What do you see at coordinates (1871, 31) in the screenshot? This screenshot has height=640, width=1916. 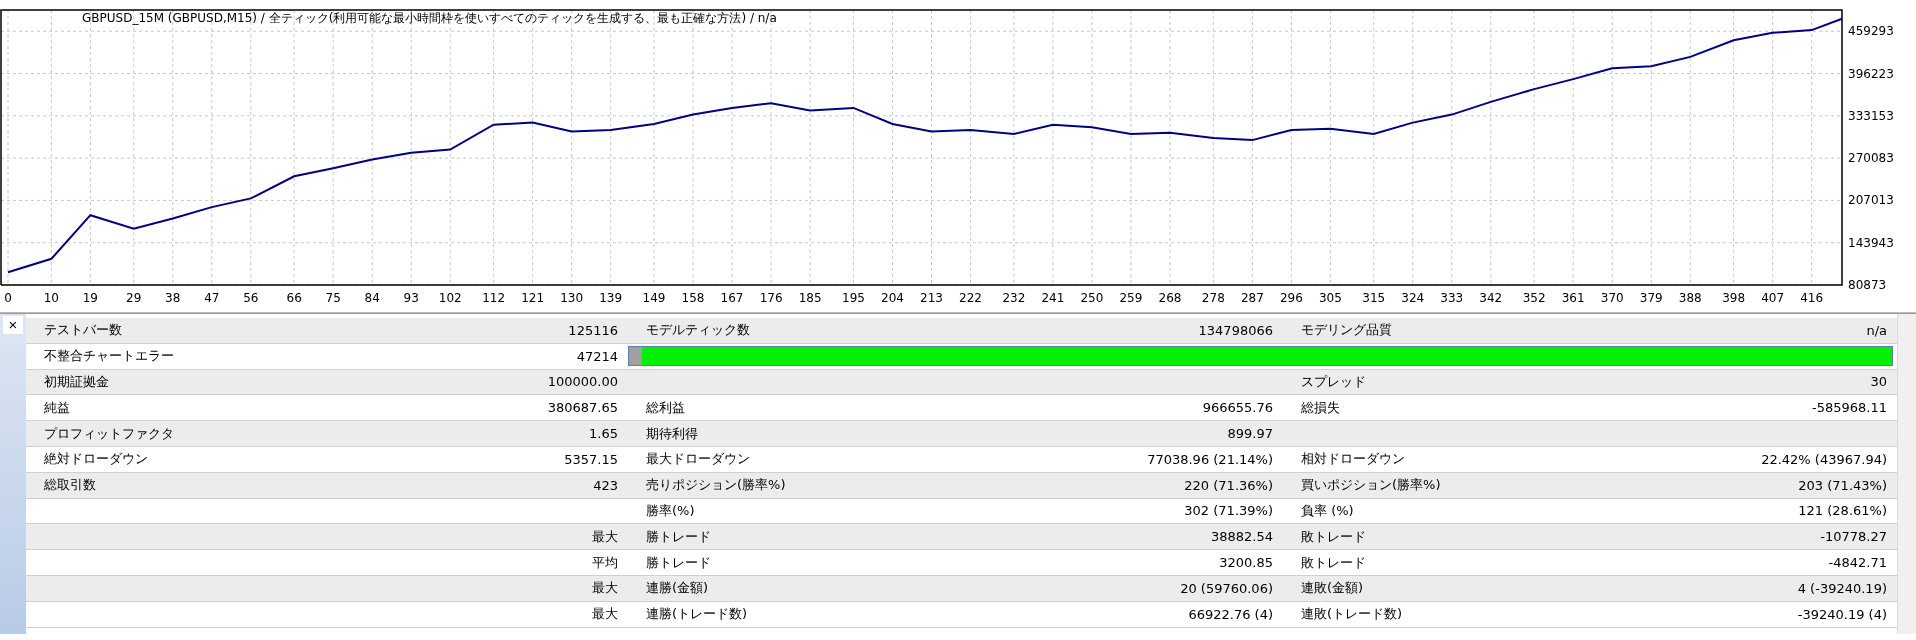 I see `y-axis-label: 459293` at bounding box center [1871, 31].